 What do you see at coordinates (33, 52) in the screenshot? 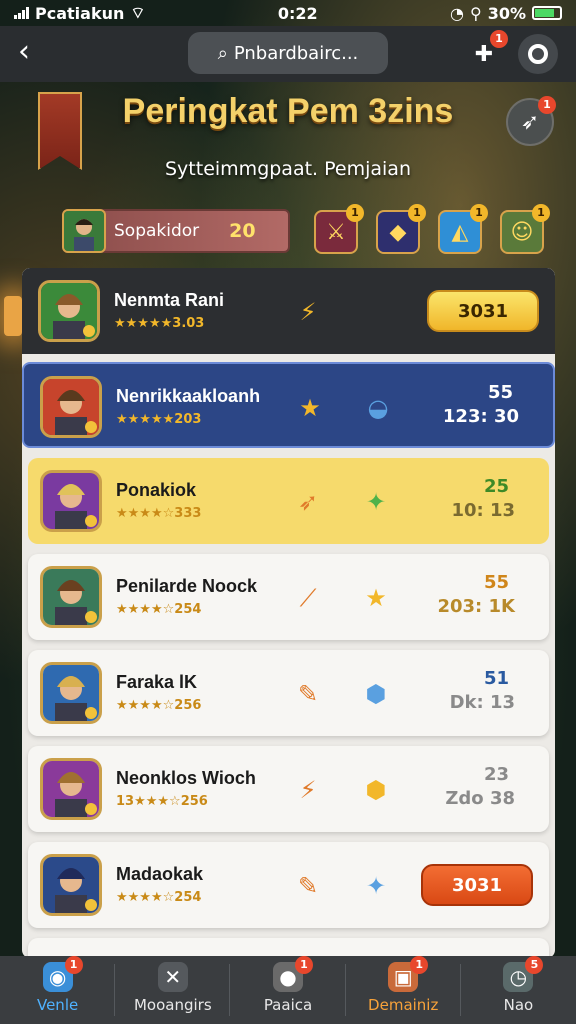
I see `back-button: ‹` at bounding box center [33, 52].